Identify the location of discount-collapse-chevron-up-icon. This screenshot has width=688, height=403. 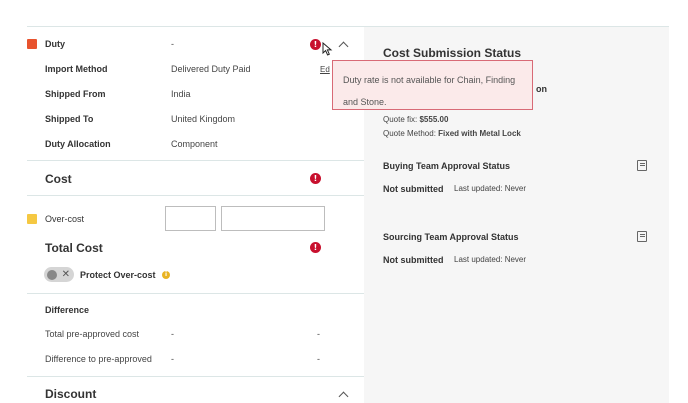
(343, 396).